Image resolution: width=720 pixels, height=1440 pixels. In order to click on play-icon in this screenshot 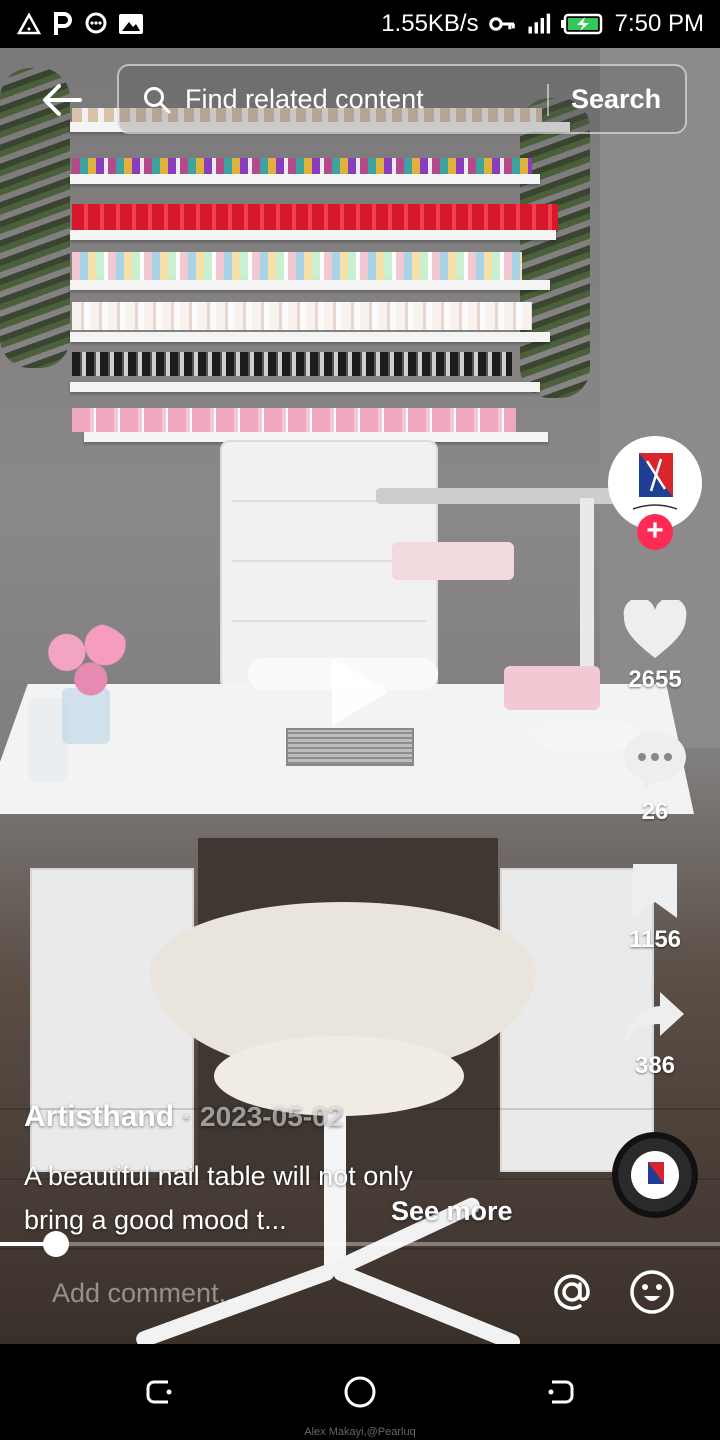, I will do `click(360, 692)`.